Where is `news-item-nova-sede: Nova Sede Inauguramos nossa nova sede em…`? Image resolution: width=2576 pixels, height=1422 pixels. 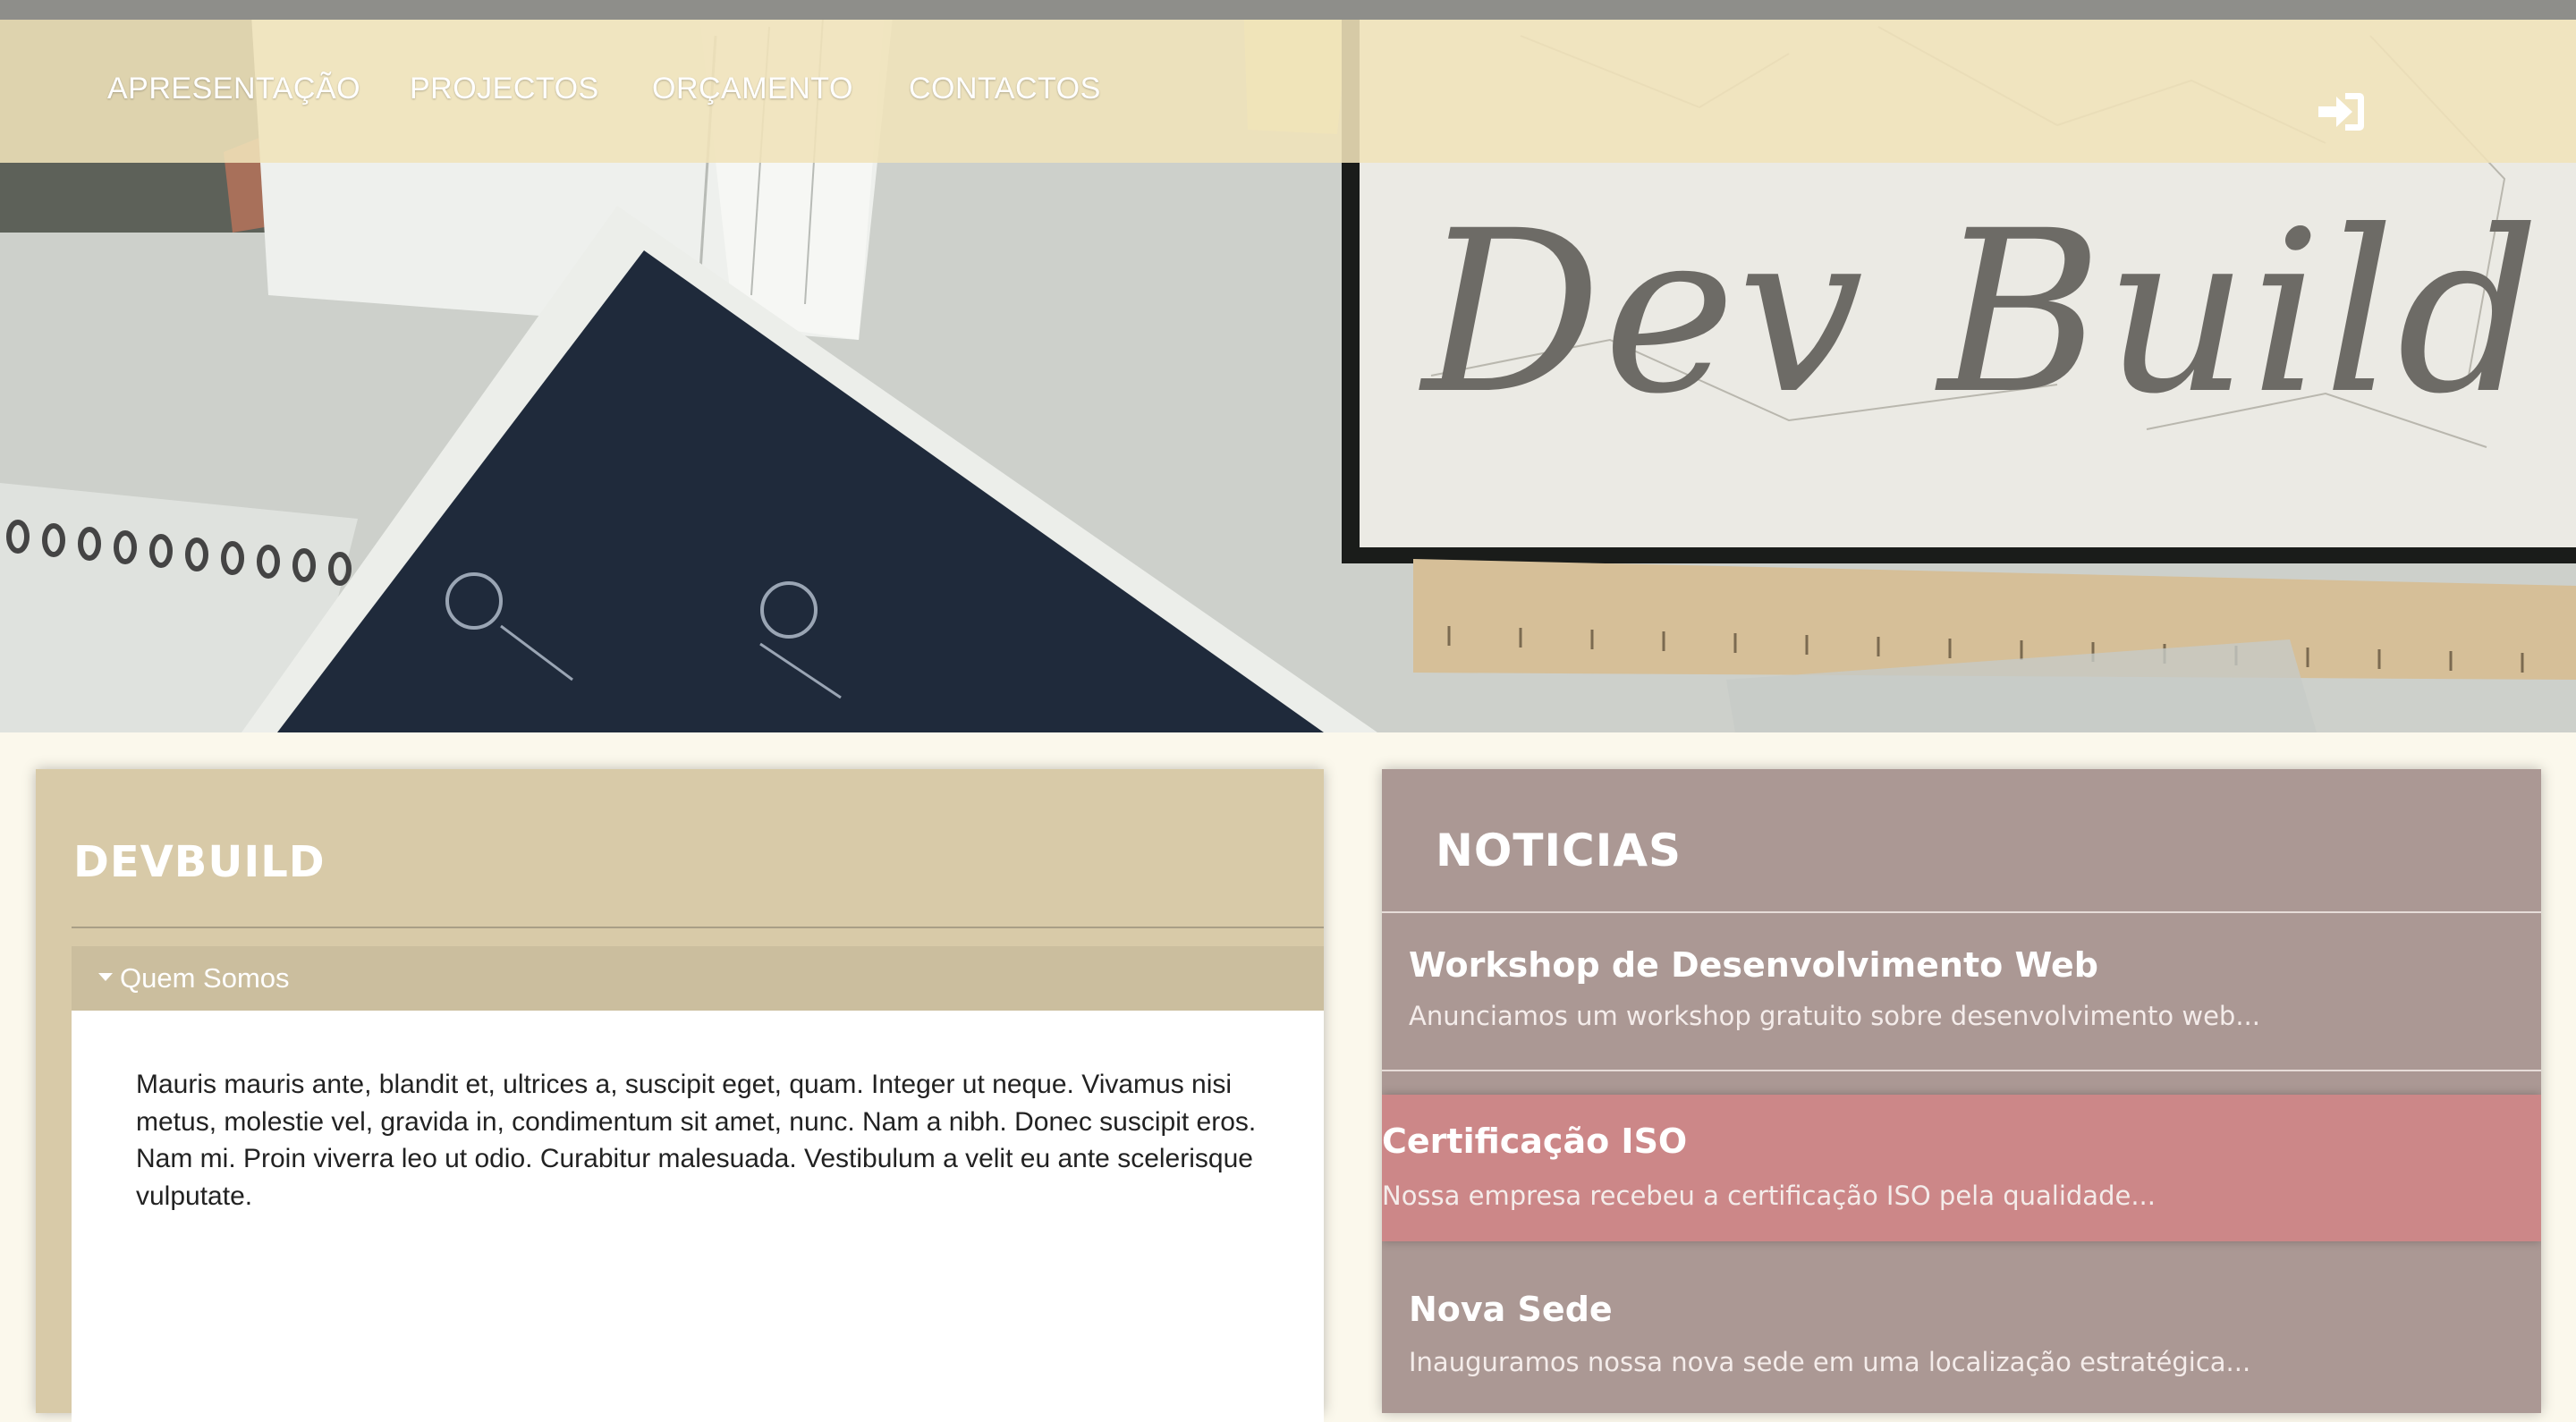 news-item-nova-sede: Nova Sede Inauguramos nossa nova sede em… is located at coordinates (1961, 1332).